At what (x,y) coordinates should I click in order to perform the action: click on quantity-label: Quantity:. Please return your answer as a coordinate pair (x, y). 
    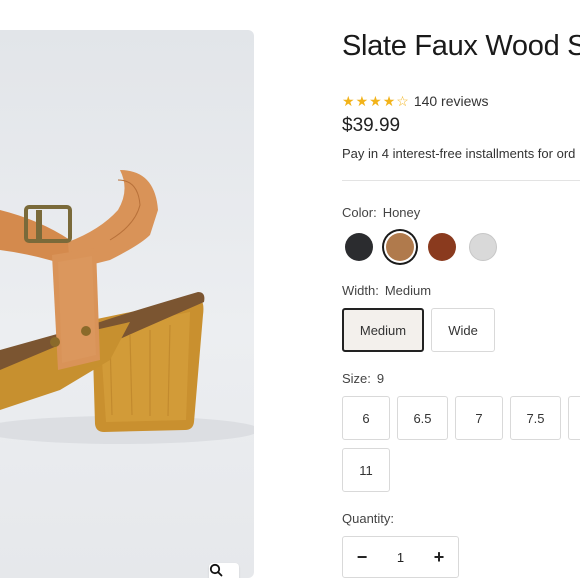
    Looking at the image, I should click on (368, 518).